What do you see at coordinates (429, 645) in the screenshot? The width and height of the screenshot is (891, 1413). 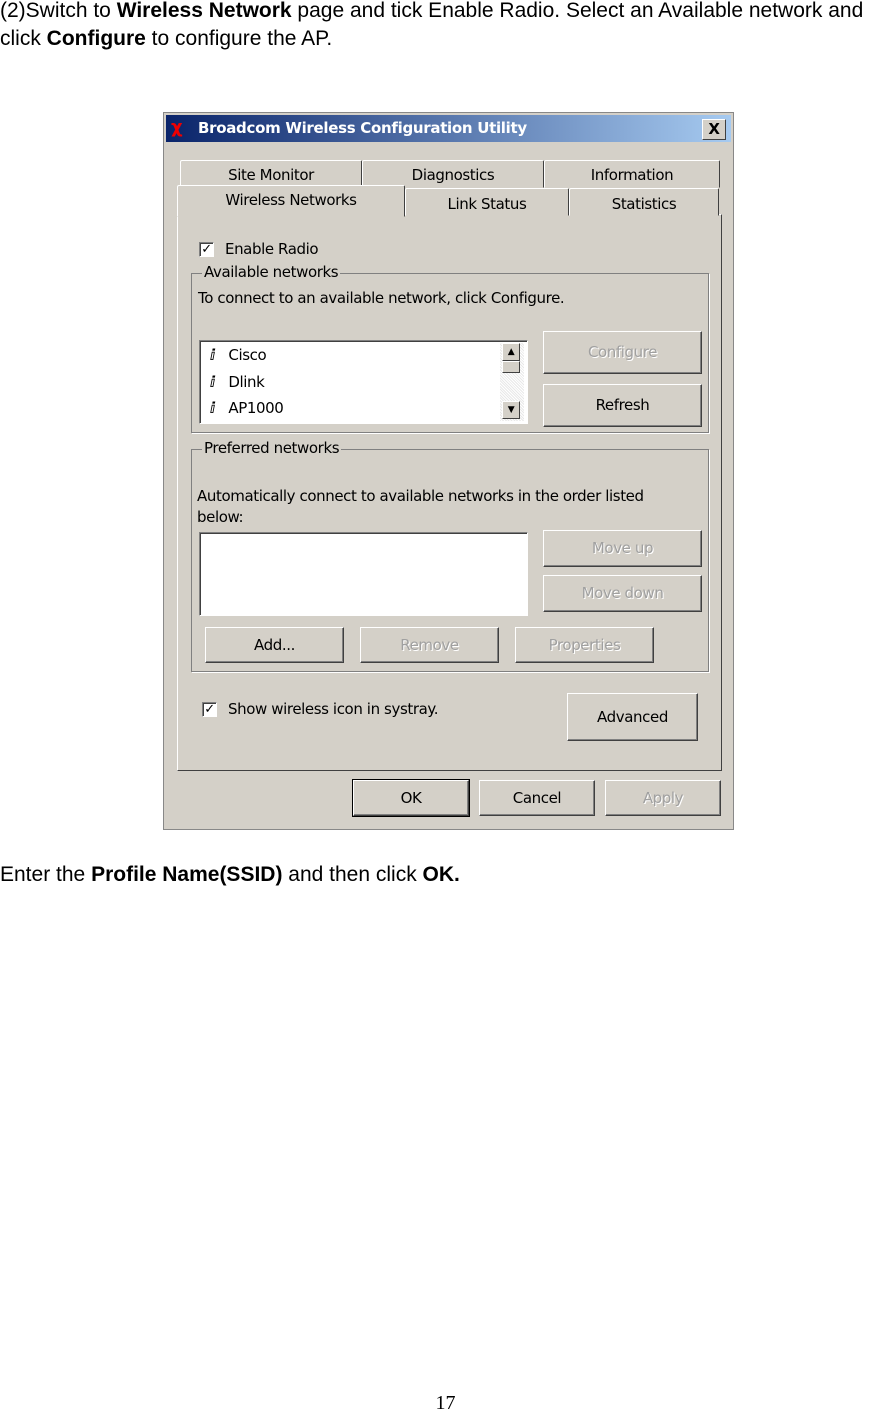 I see `remove-button: Remove` at bounding box center [429, 645].